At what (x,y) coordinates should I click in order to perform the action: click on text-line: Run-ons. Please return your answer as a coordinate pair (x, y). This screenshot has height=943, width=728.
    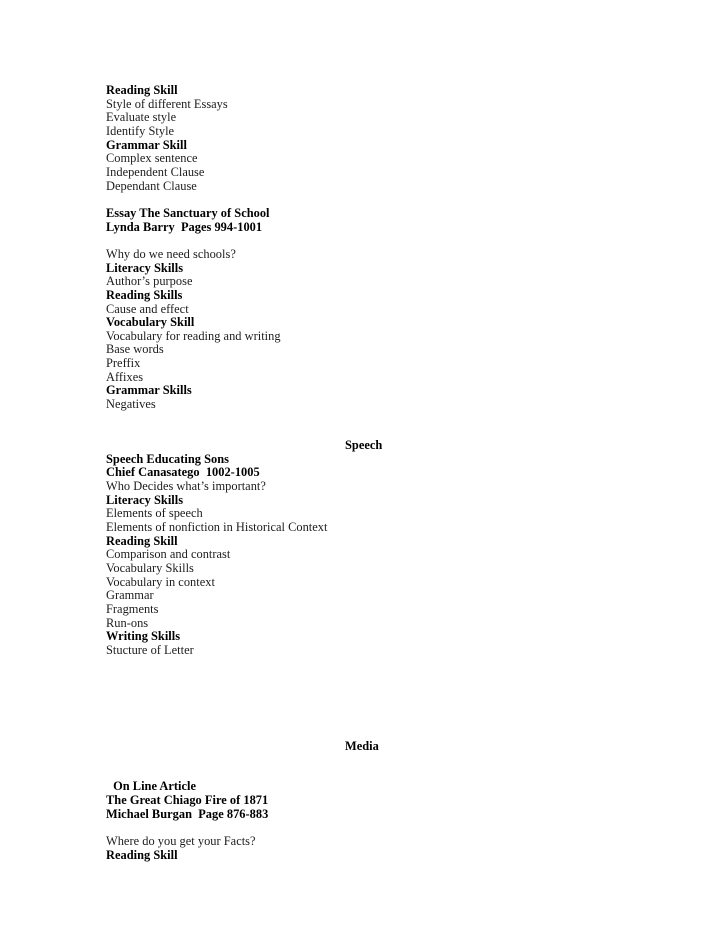
    Looking at the image, I should click on (127, 622).